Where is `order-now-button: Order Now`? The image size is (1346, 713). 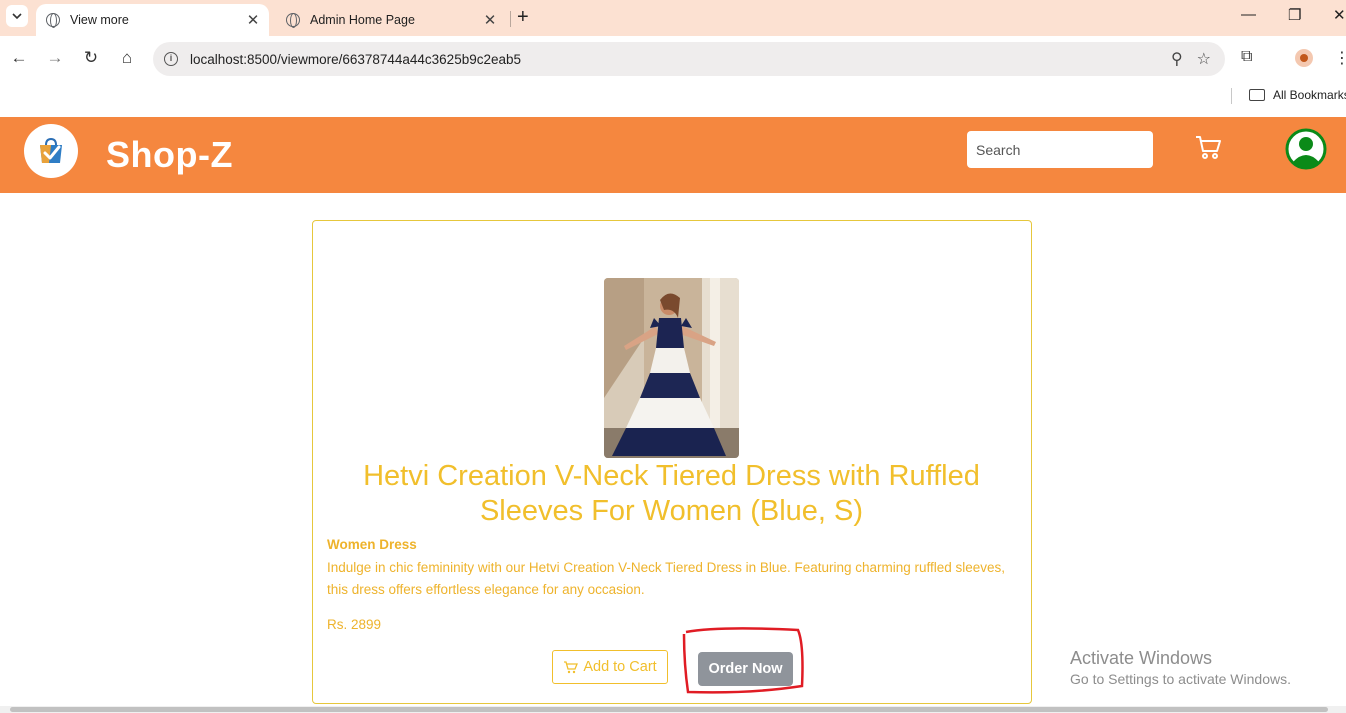
order-now-button: Order Now is located at coordinates (745, 669).